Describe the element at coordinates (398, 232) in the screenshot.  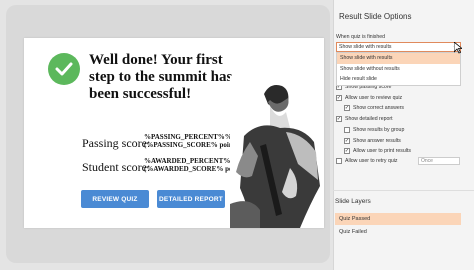
I see `layer-quiz-failed: Quiz Failed` at that location.